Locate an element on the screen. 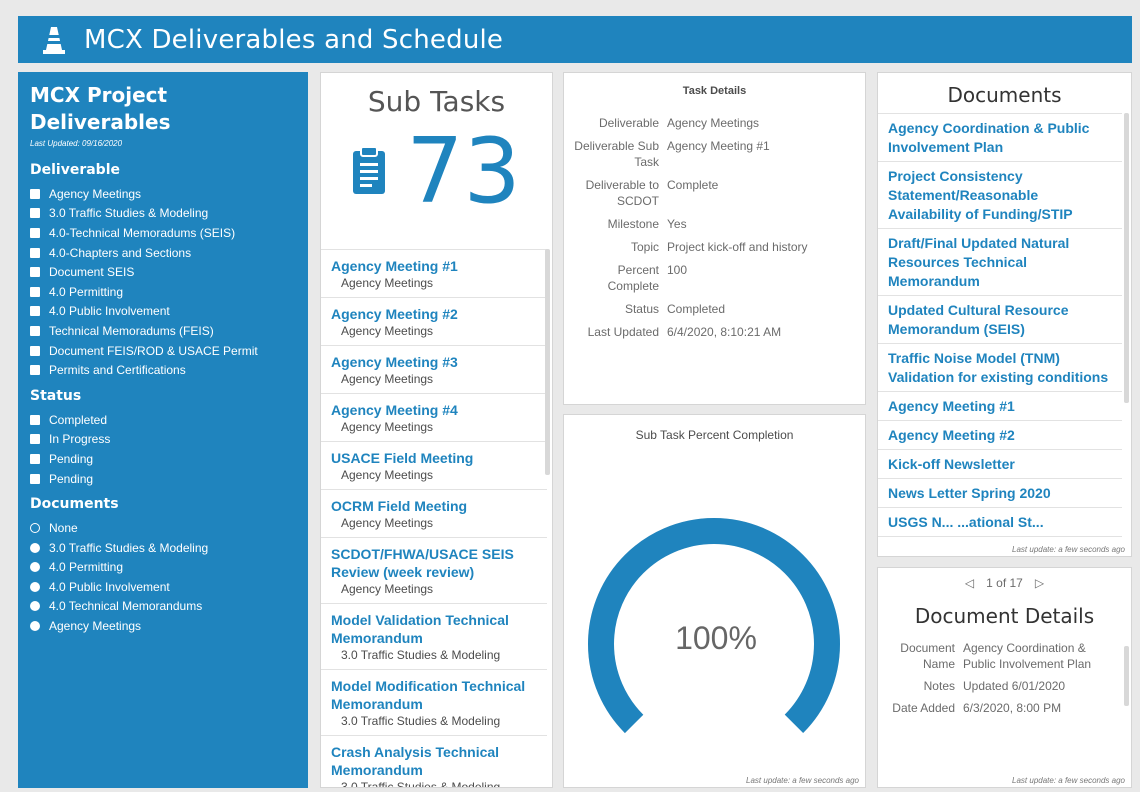  sub-tasks-scrollbar is located at coordinates (547, 362).